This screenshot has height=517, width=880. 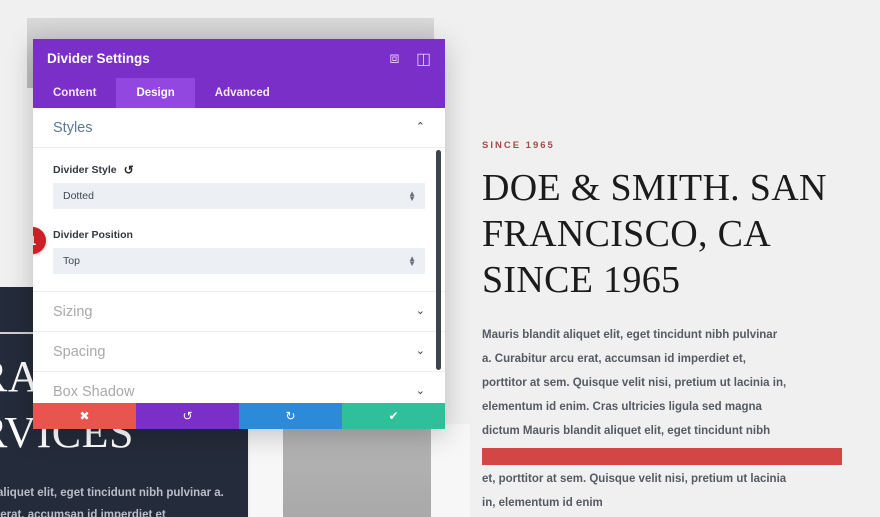 I want to click on section-sizing: Sizing ⌄, so click(x=239, y=312).